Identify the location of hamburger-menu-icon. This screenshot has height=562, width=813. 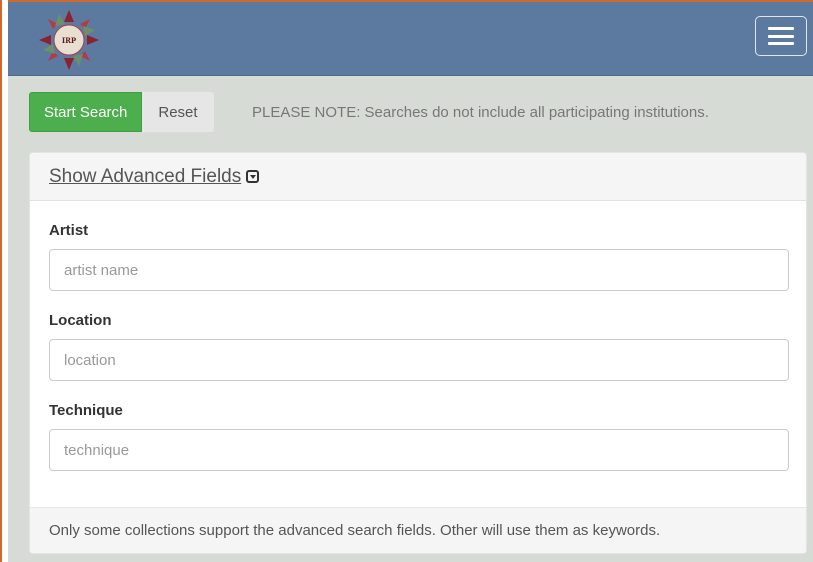
(781, 36).